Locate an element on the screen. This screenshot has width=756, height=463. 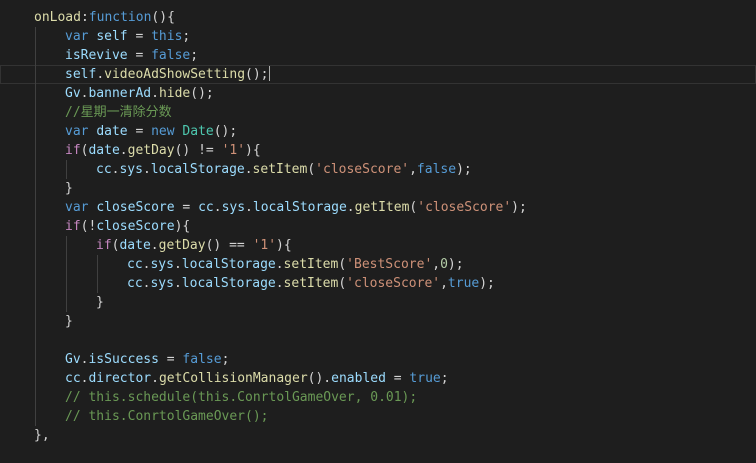
code-token-default: (). is located at coordinates (319, 378).